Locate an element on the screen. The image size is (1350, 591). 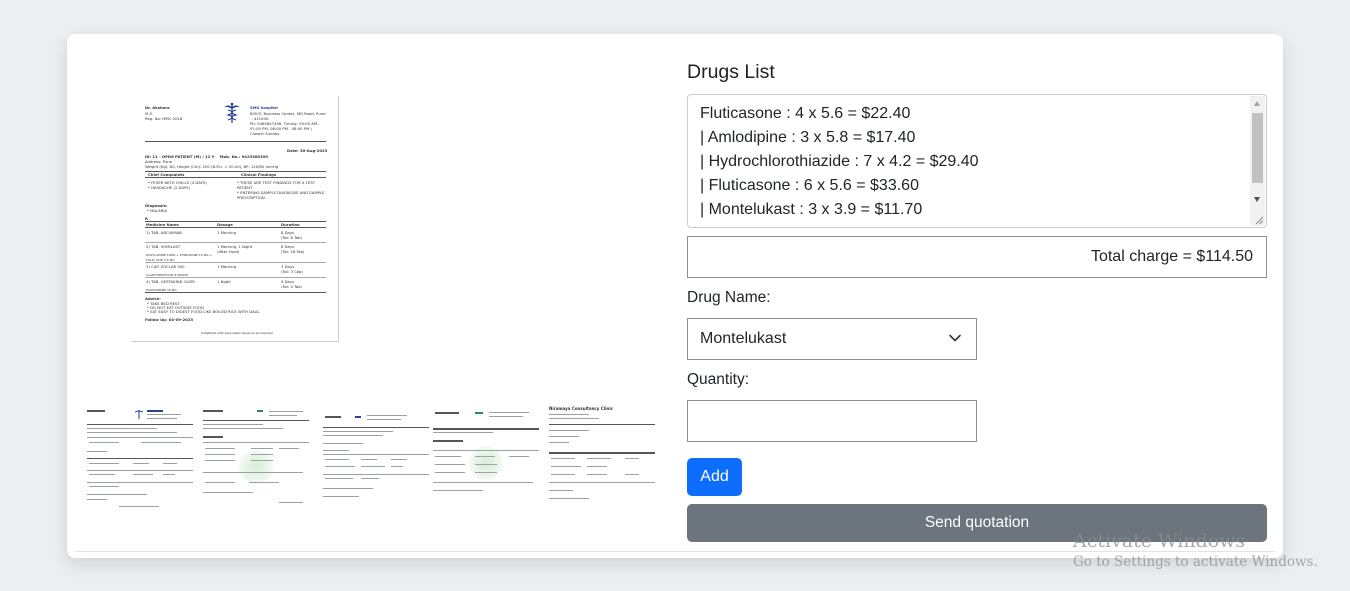
medicine-dosage: 1 Night is located at coordinates (224, 281).